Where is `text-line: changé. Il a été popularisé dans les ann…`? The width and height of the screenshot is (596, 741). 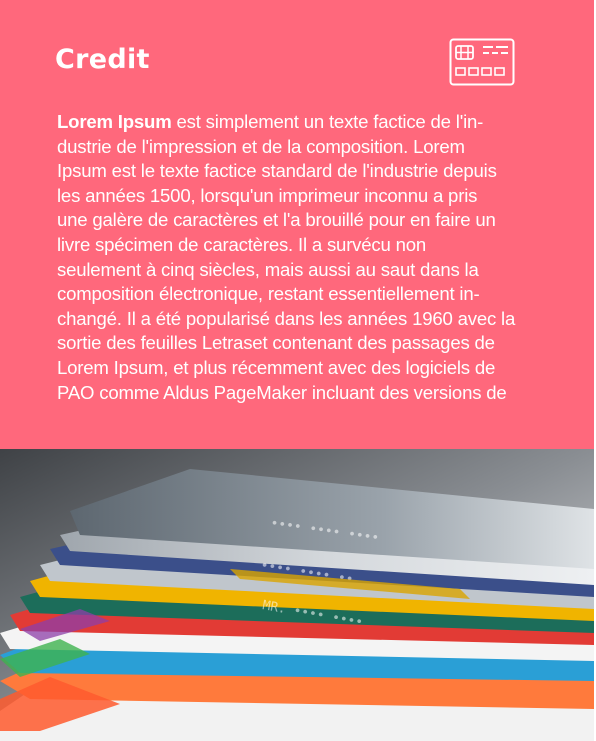
text-line: changé. Il a été popularisé dans les ann… is located at coordinates (286, 318).